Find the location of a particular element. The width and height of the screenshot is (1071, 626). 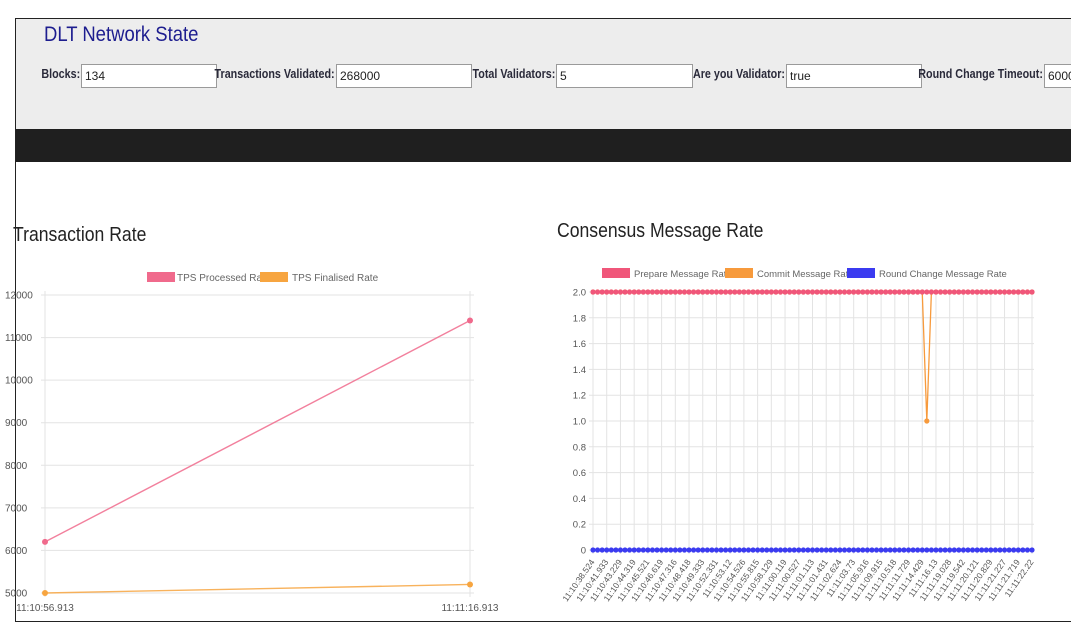

are-you-validator-field is located at coordinates (854, 76).